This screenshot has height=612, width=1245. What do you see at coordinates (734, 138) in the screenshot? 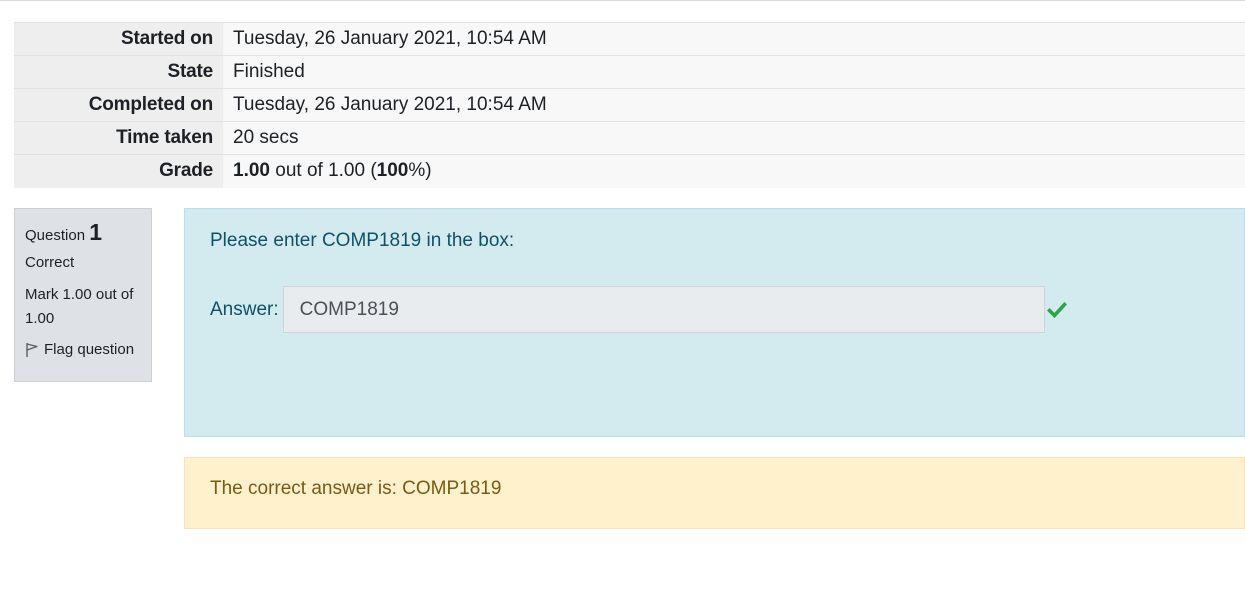
I see `summary-value: 20 secs` at bounding box center [734, 138].